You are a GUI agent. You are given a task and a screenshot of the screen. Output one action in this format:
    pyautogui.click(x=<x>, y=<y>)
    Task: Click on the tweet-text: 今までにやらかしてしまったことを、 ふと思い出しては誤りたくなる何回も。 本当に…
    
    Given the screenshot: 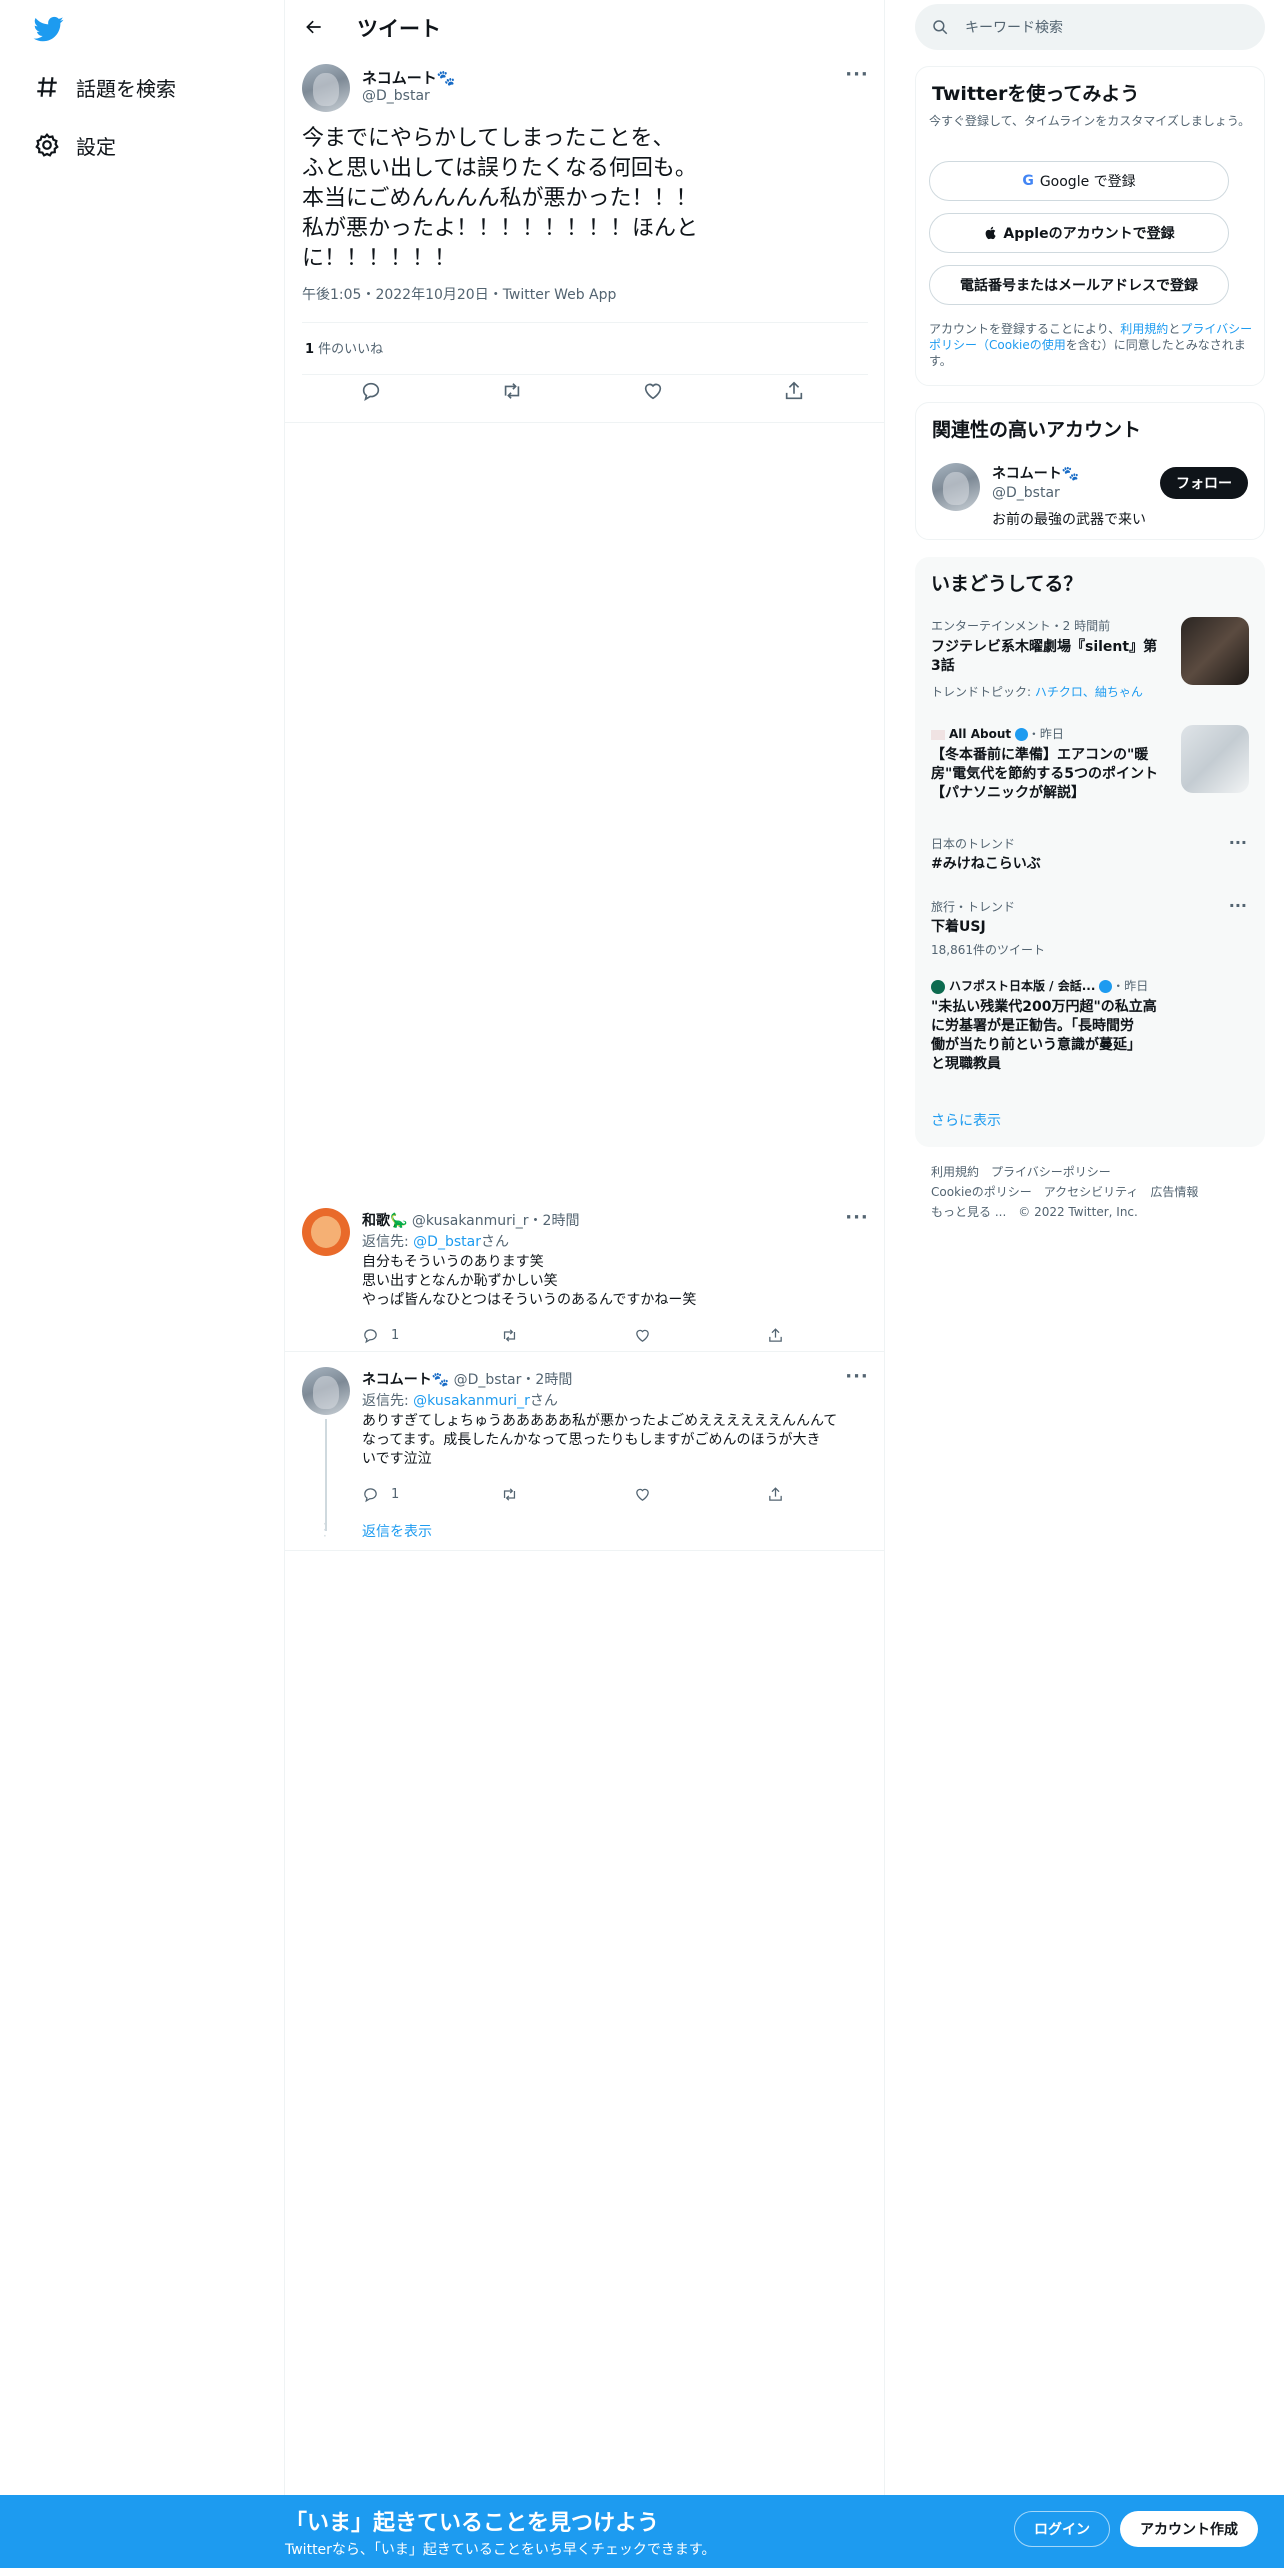 What is the action you would take?
    pyautogui.click(x=500, y=198)
    